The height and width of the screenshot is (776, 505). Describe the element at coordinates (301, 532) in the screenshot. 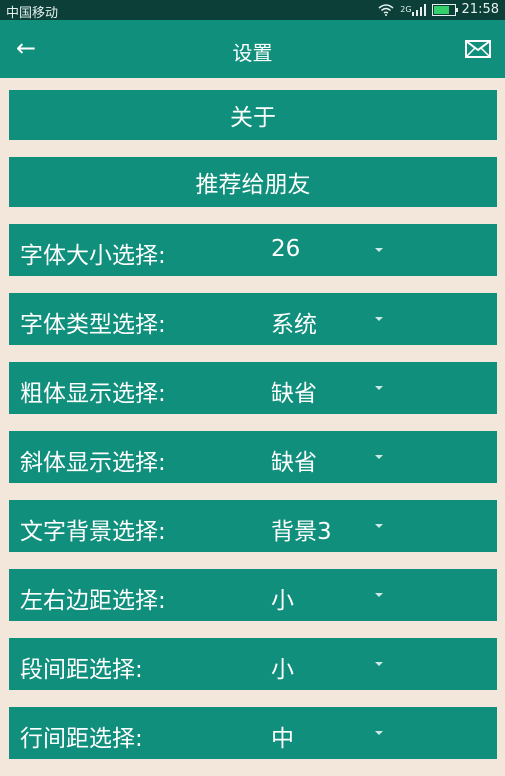

I see `select-value: 背景3` at that location.